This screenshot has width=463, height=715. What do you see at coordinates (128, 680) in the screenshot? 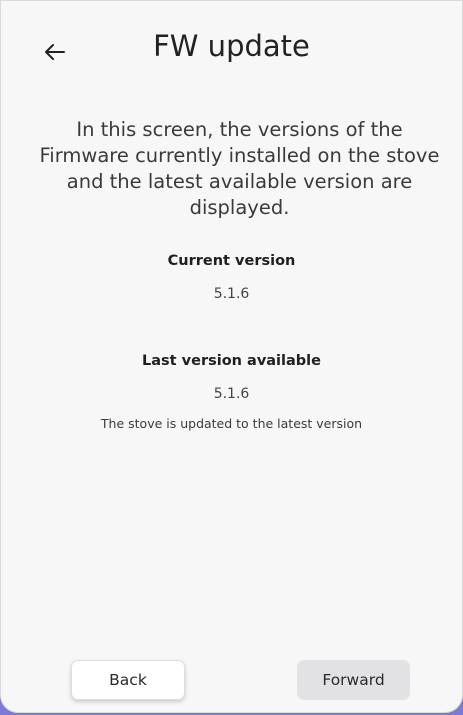
I see `back-button: Back` at bounding box center [128, 680].